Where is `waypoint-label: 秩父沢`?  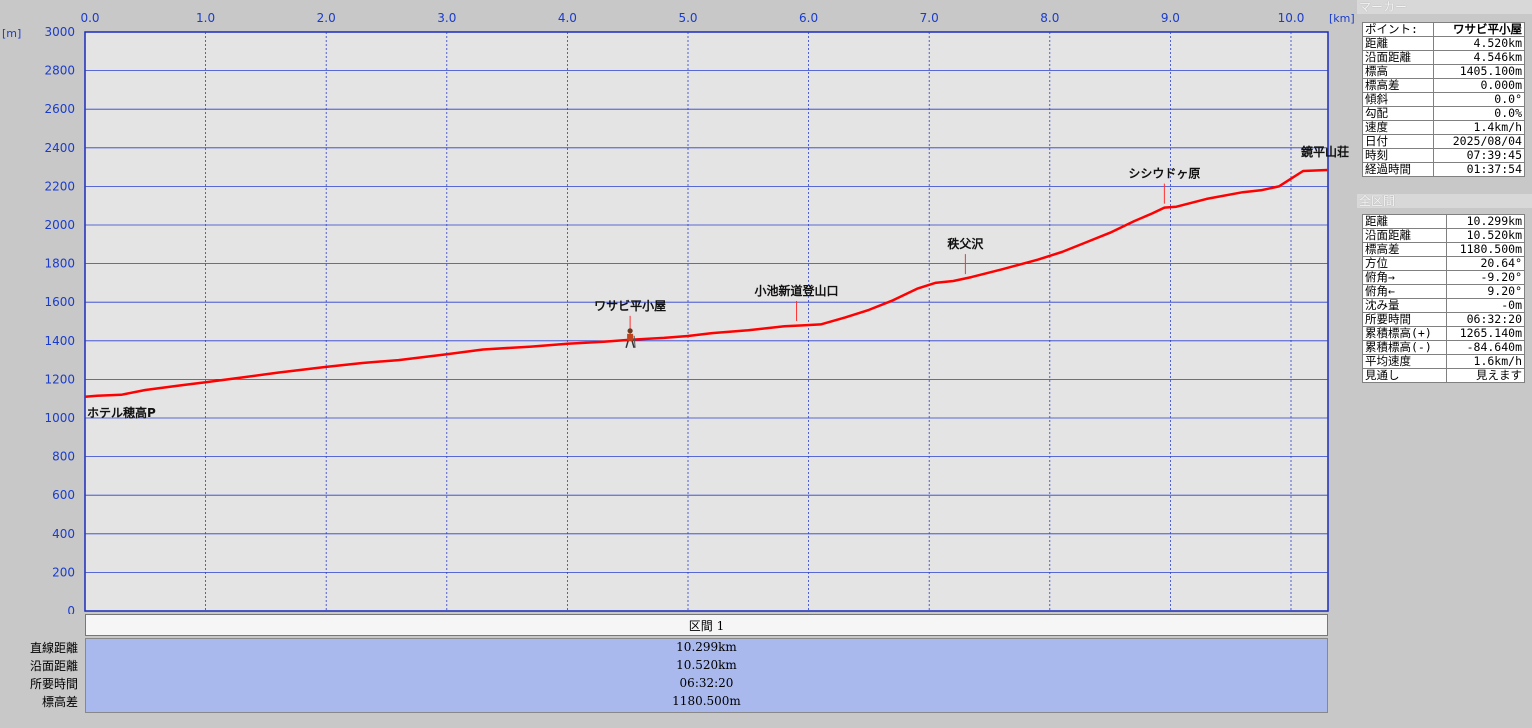 waypoint-label: 秩父沢 is located at coordinates (965, 243).